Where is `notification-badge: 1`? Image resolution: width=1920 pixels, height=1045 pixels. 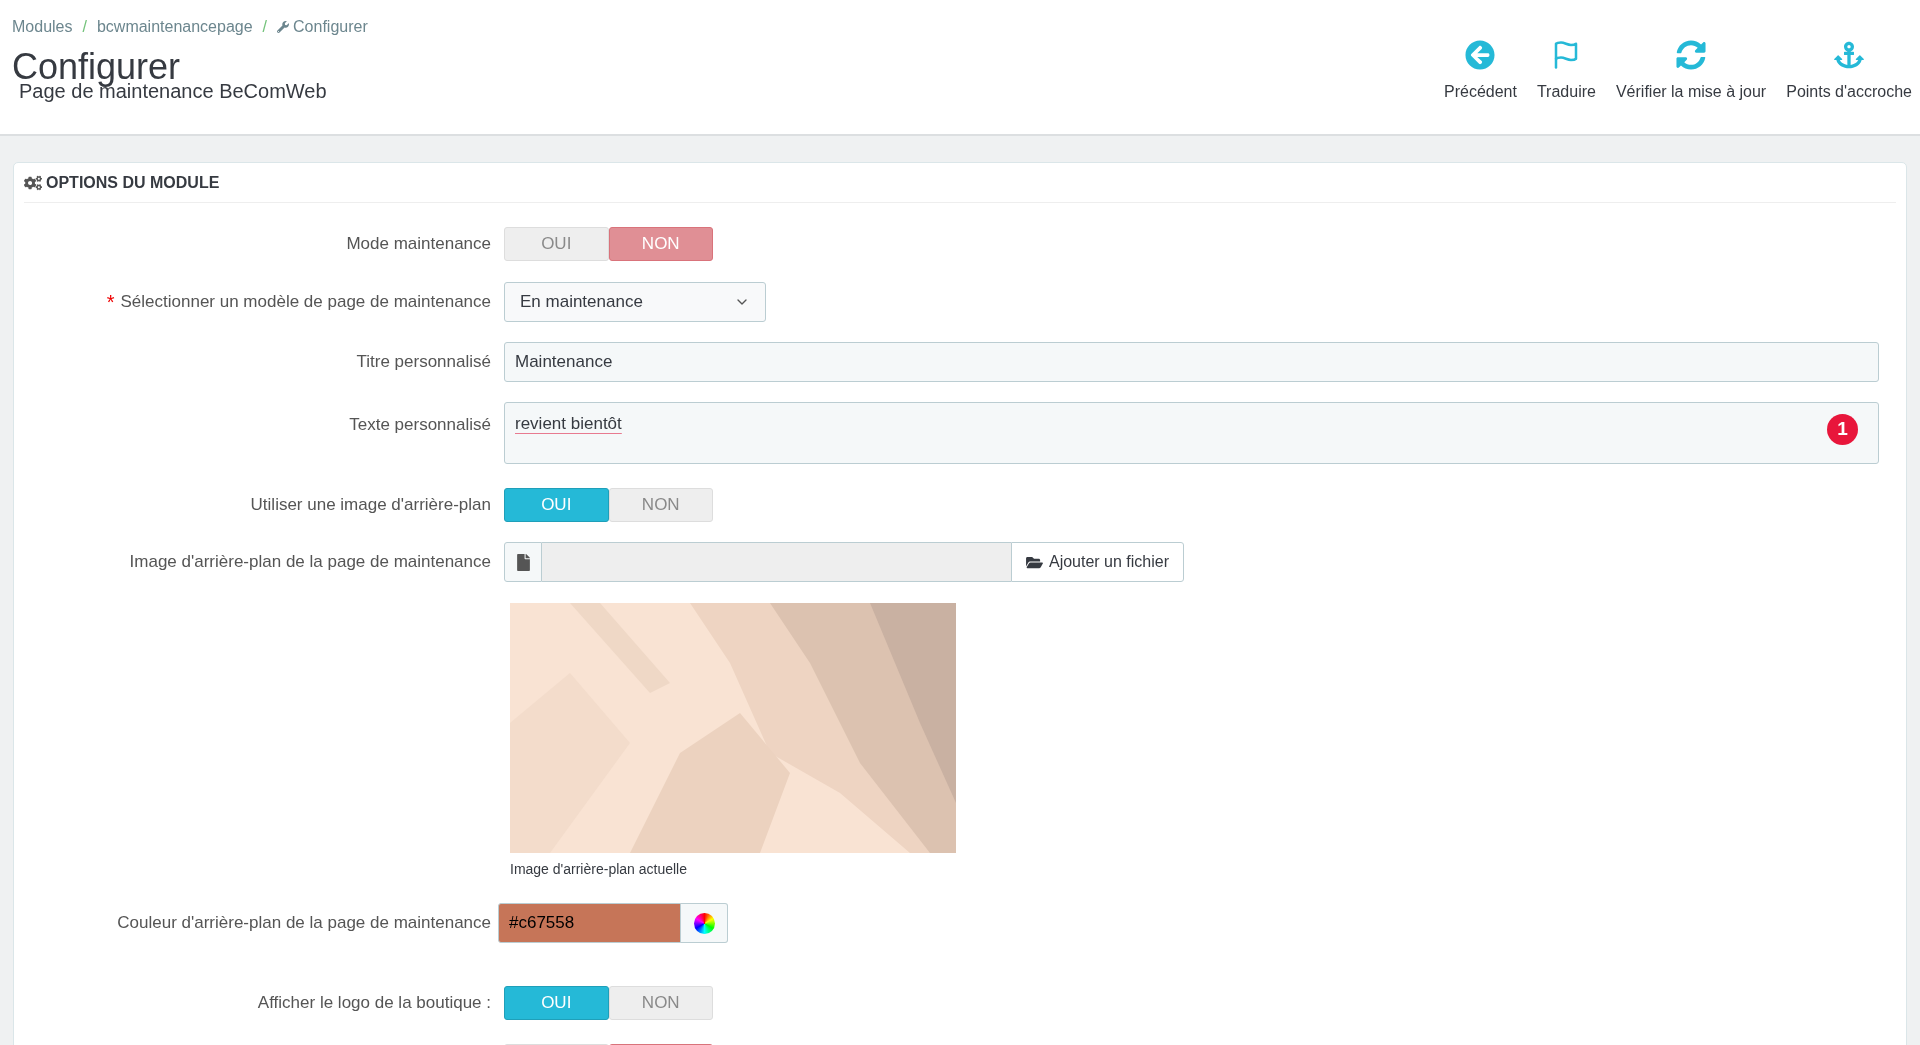
notification-badge: 1 is located at coordinates (1842, 429).